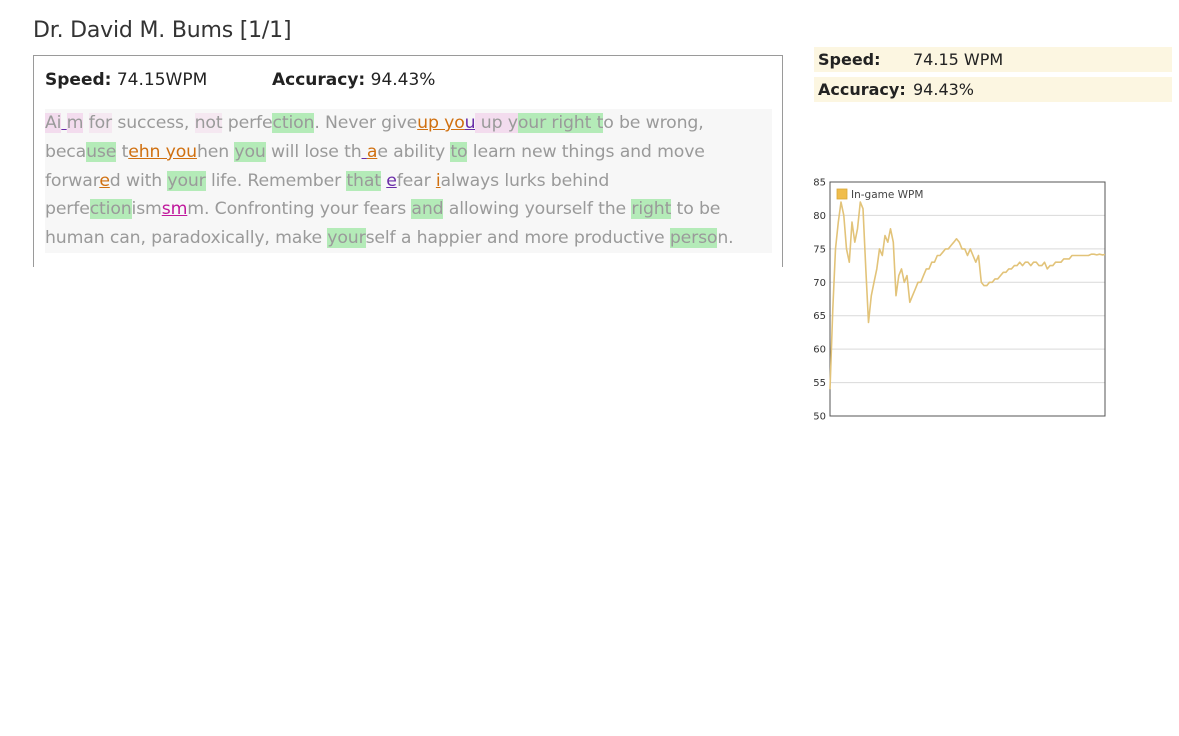 The height and width of the screenshot is (736, 1179). I want to click on summary-accuracy-label: Accuracy:, so click(862, 89).